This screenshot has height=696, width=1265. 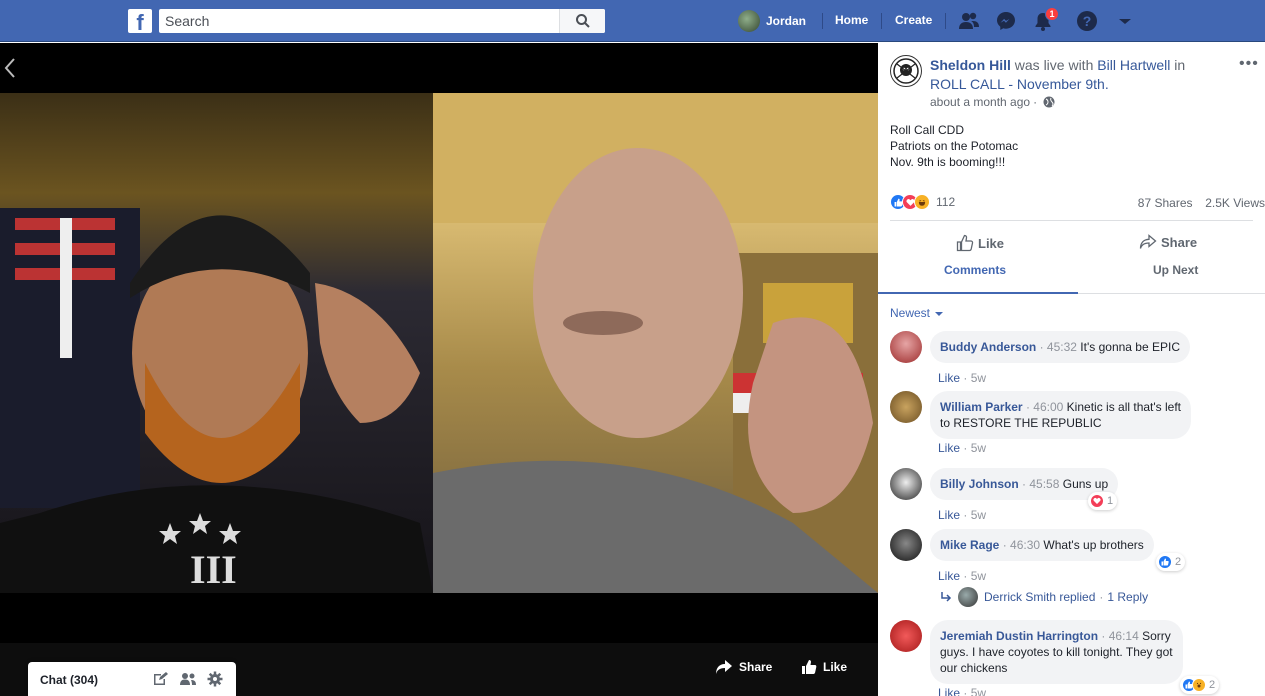 What do you see at coordinates (1048, 407) in the screenshot?
I see `comment-video-time: 46:00` at bounding box center [1048, 407].